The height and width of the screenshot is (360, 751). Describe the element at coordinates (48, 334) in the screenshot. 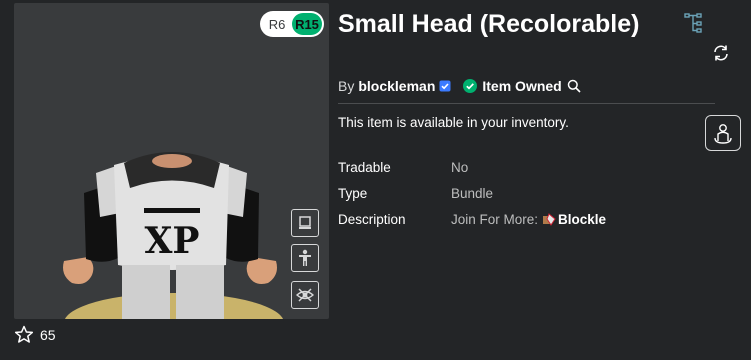

I see `favorite-count: 65` at that location.